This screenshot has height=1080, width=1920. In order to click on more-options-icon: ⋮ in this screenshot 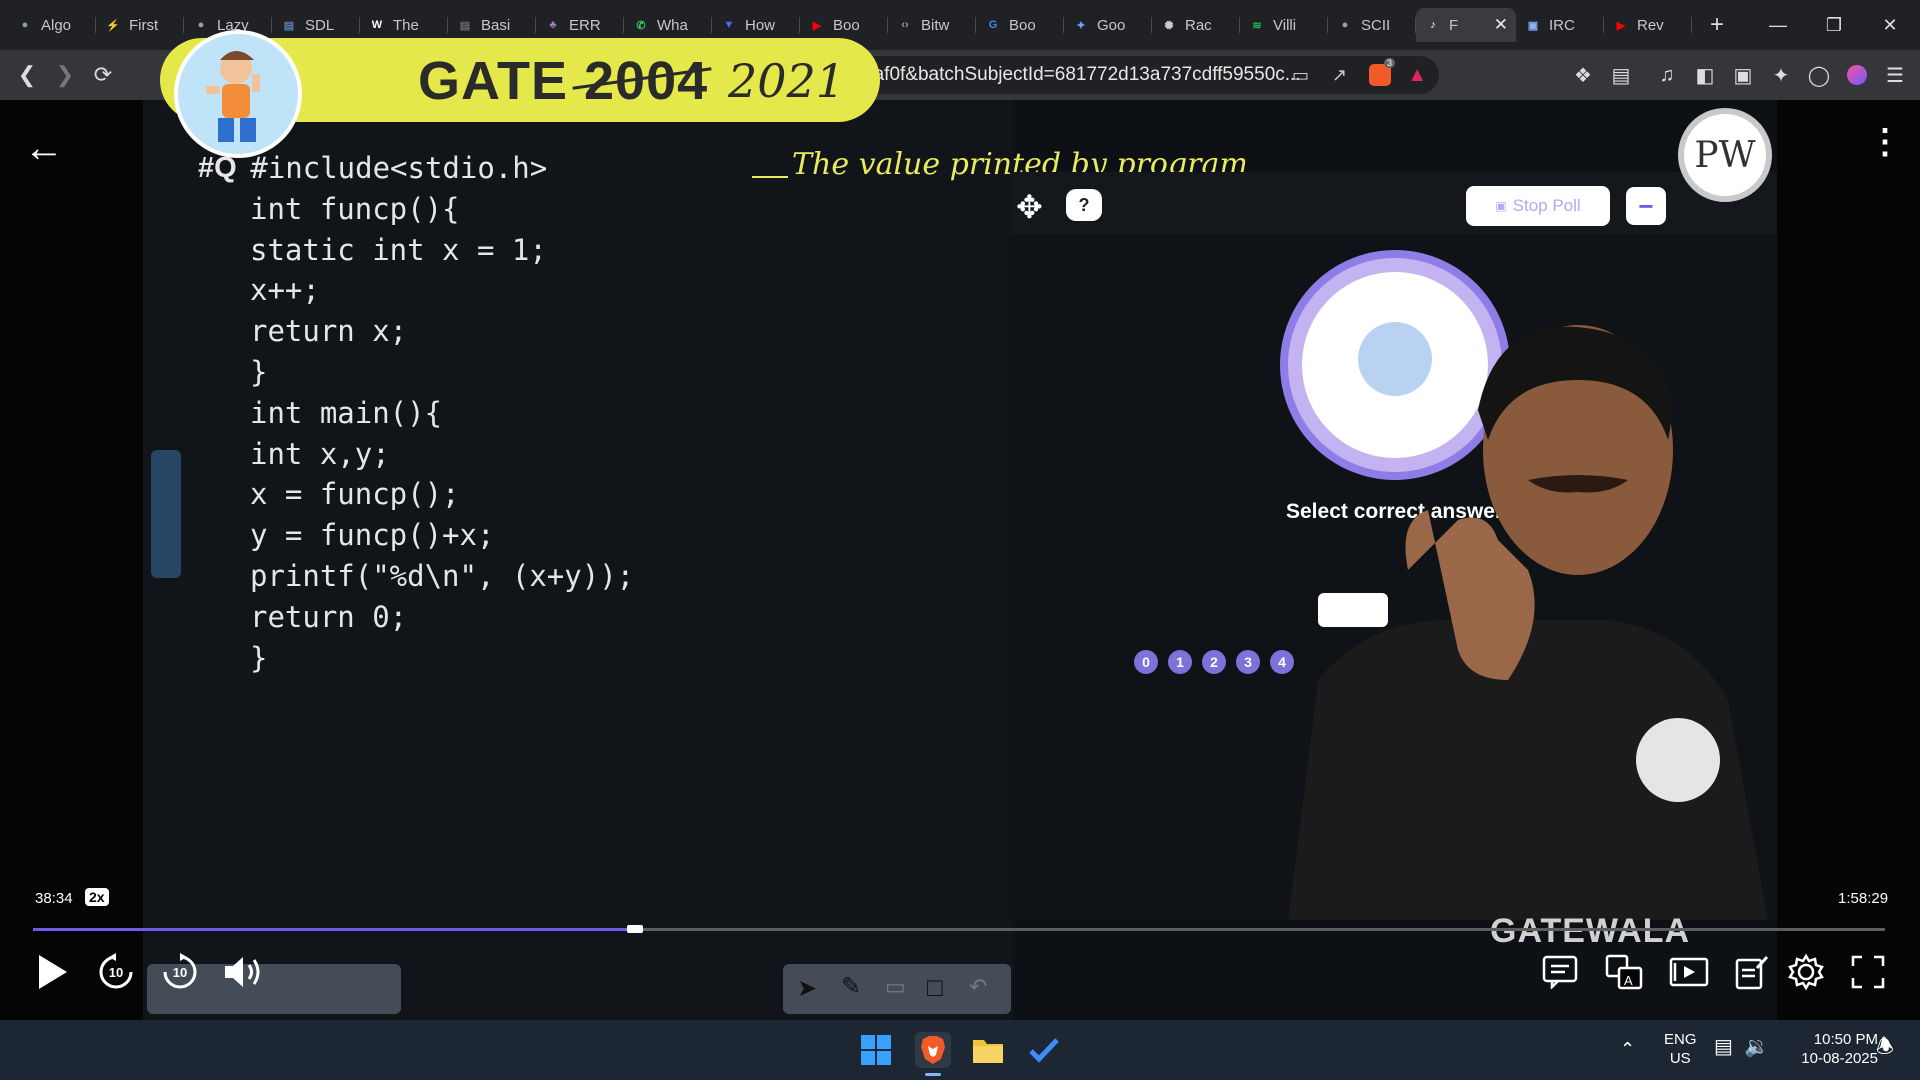, I will do `click(1885, 142)`.